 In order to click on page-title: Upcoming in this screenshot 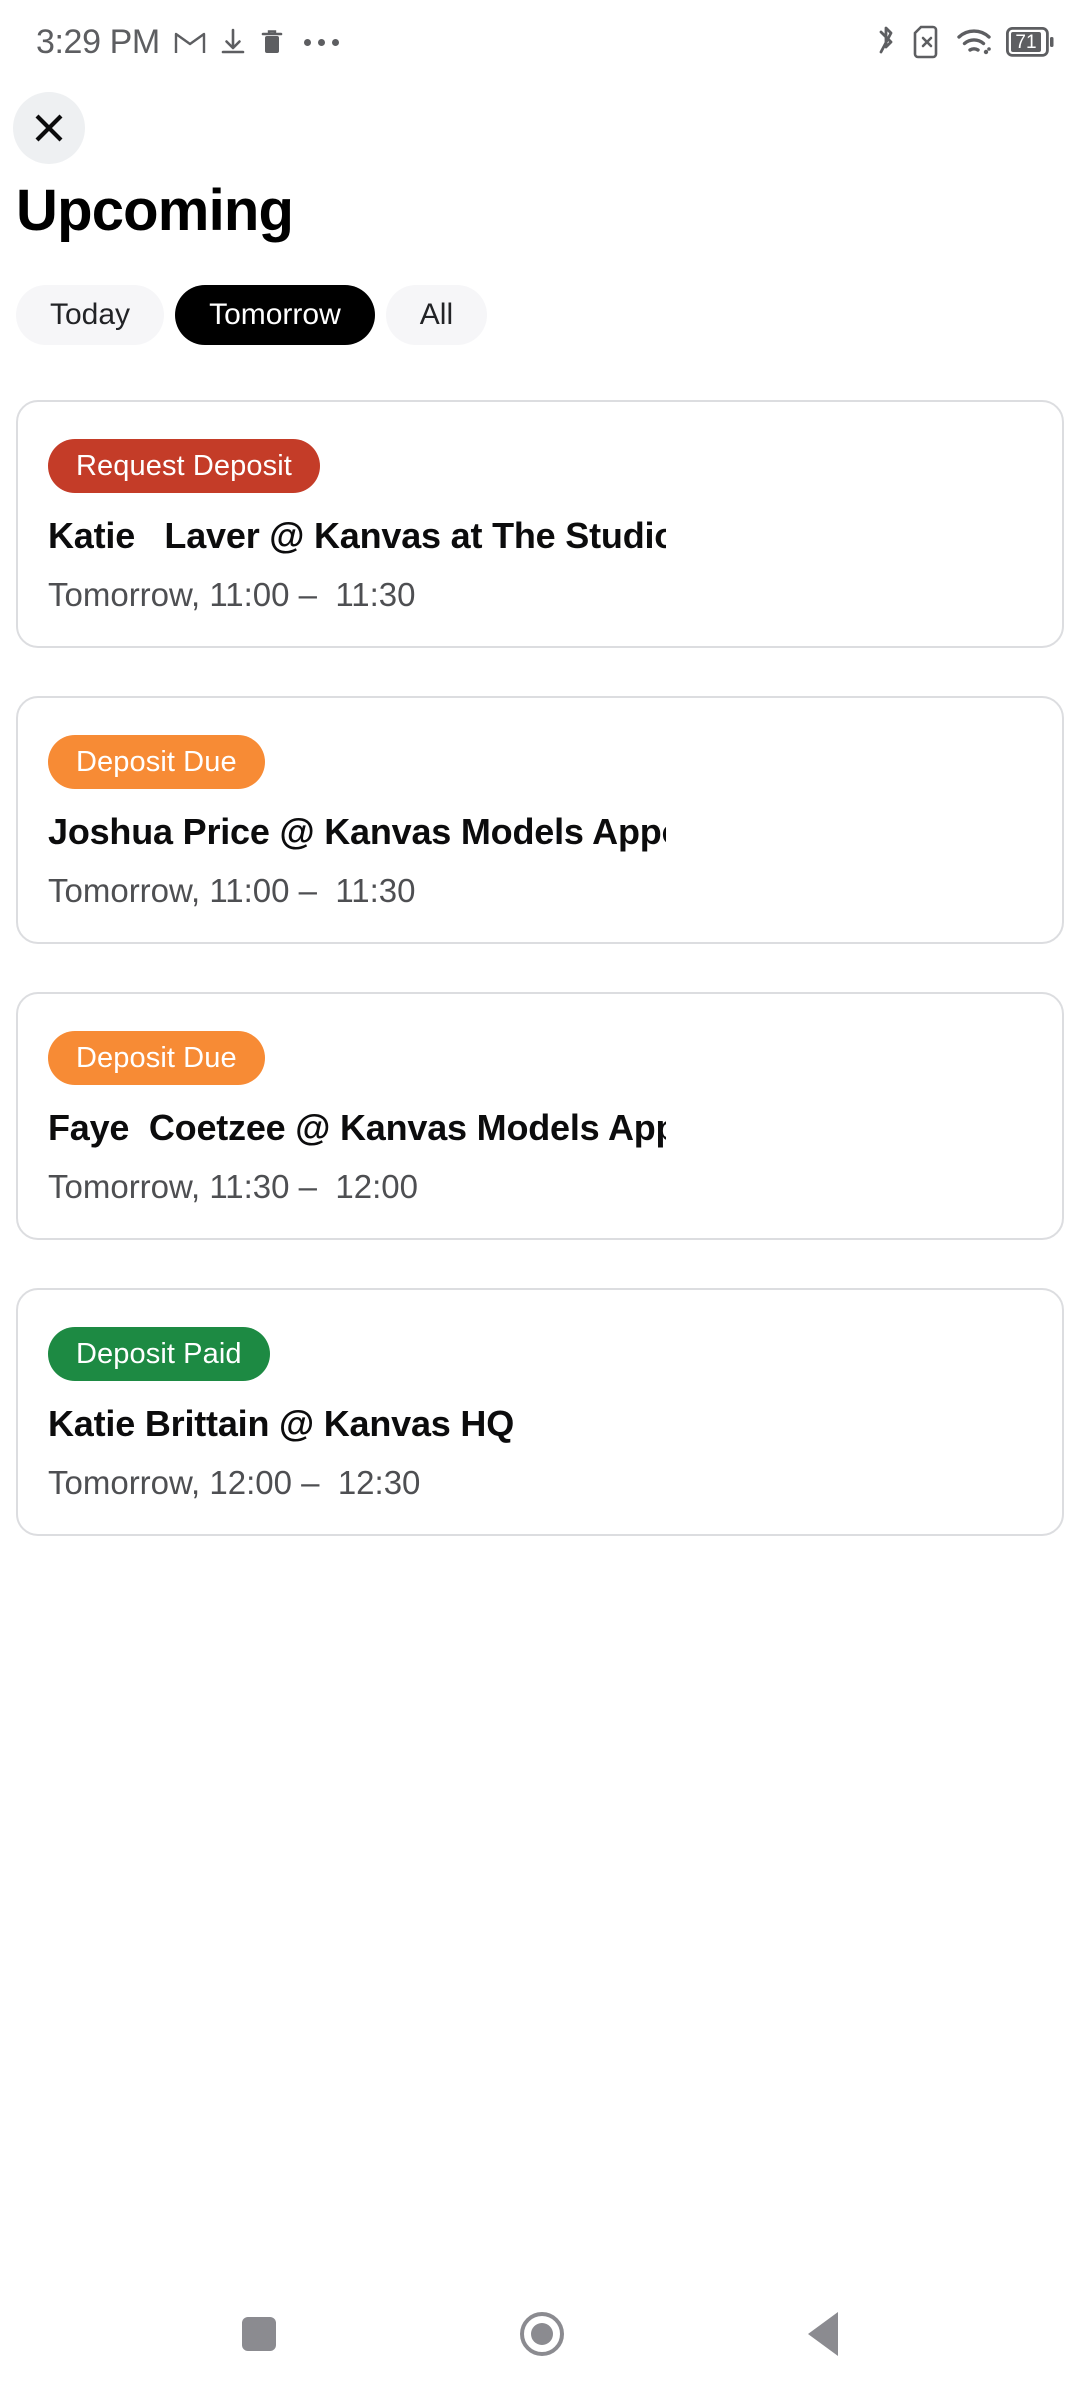, I will do `click(155, 210)`.